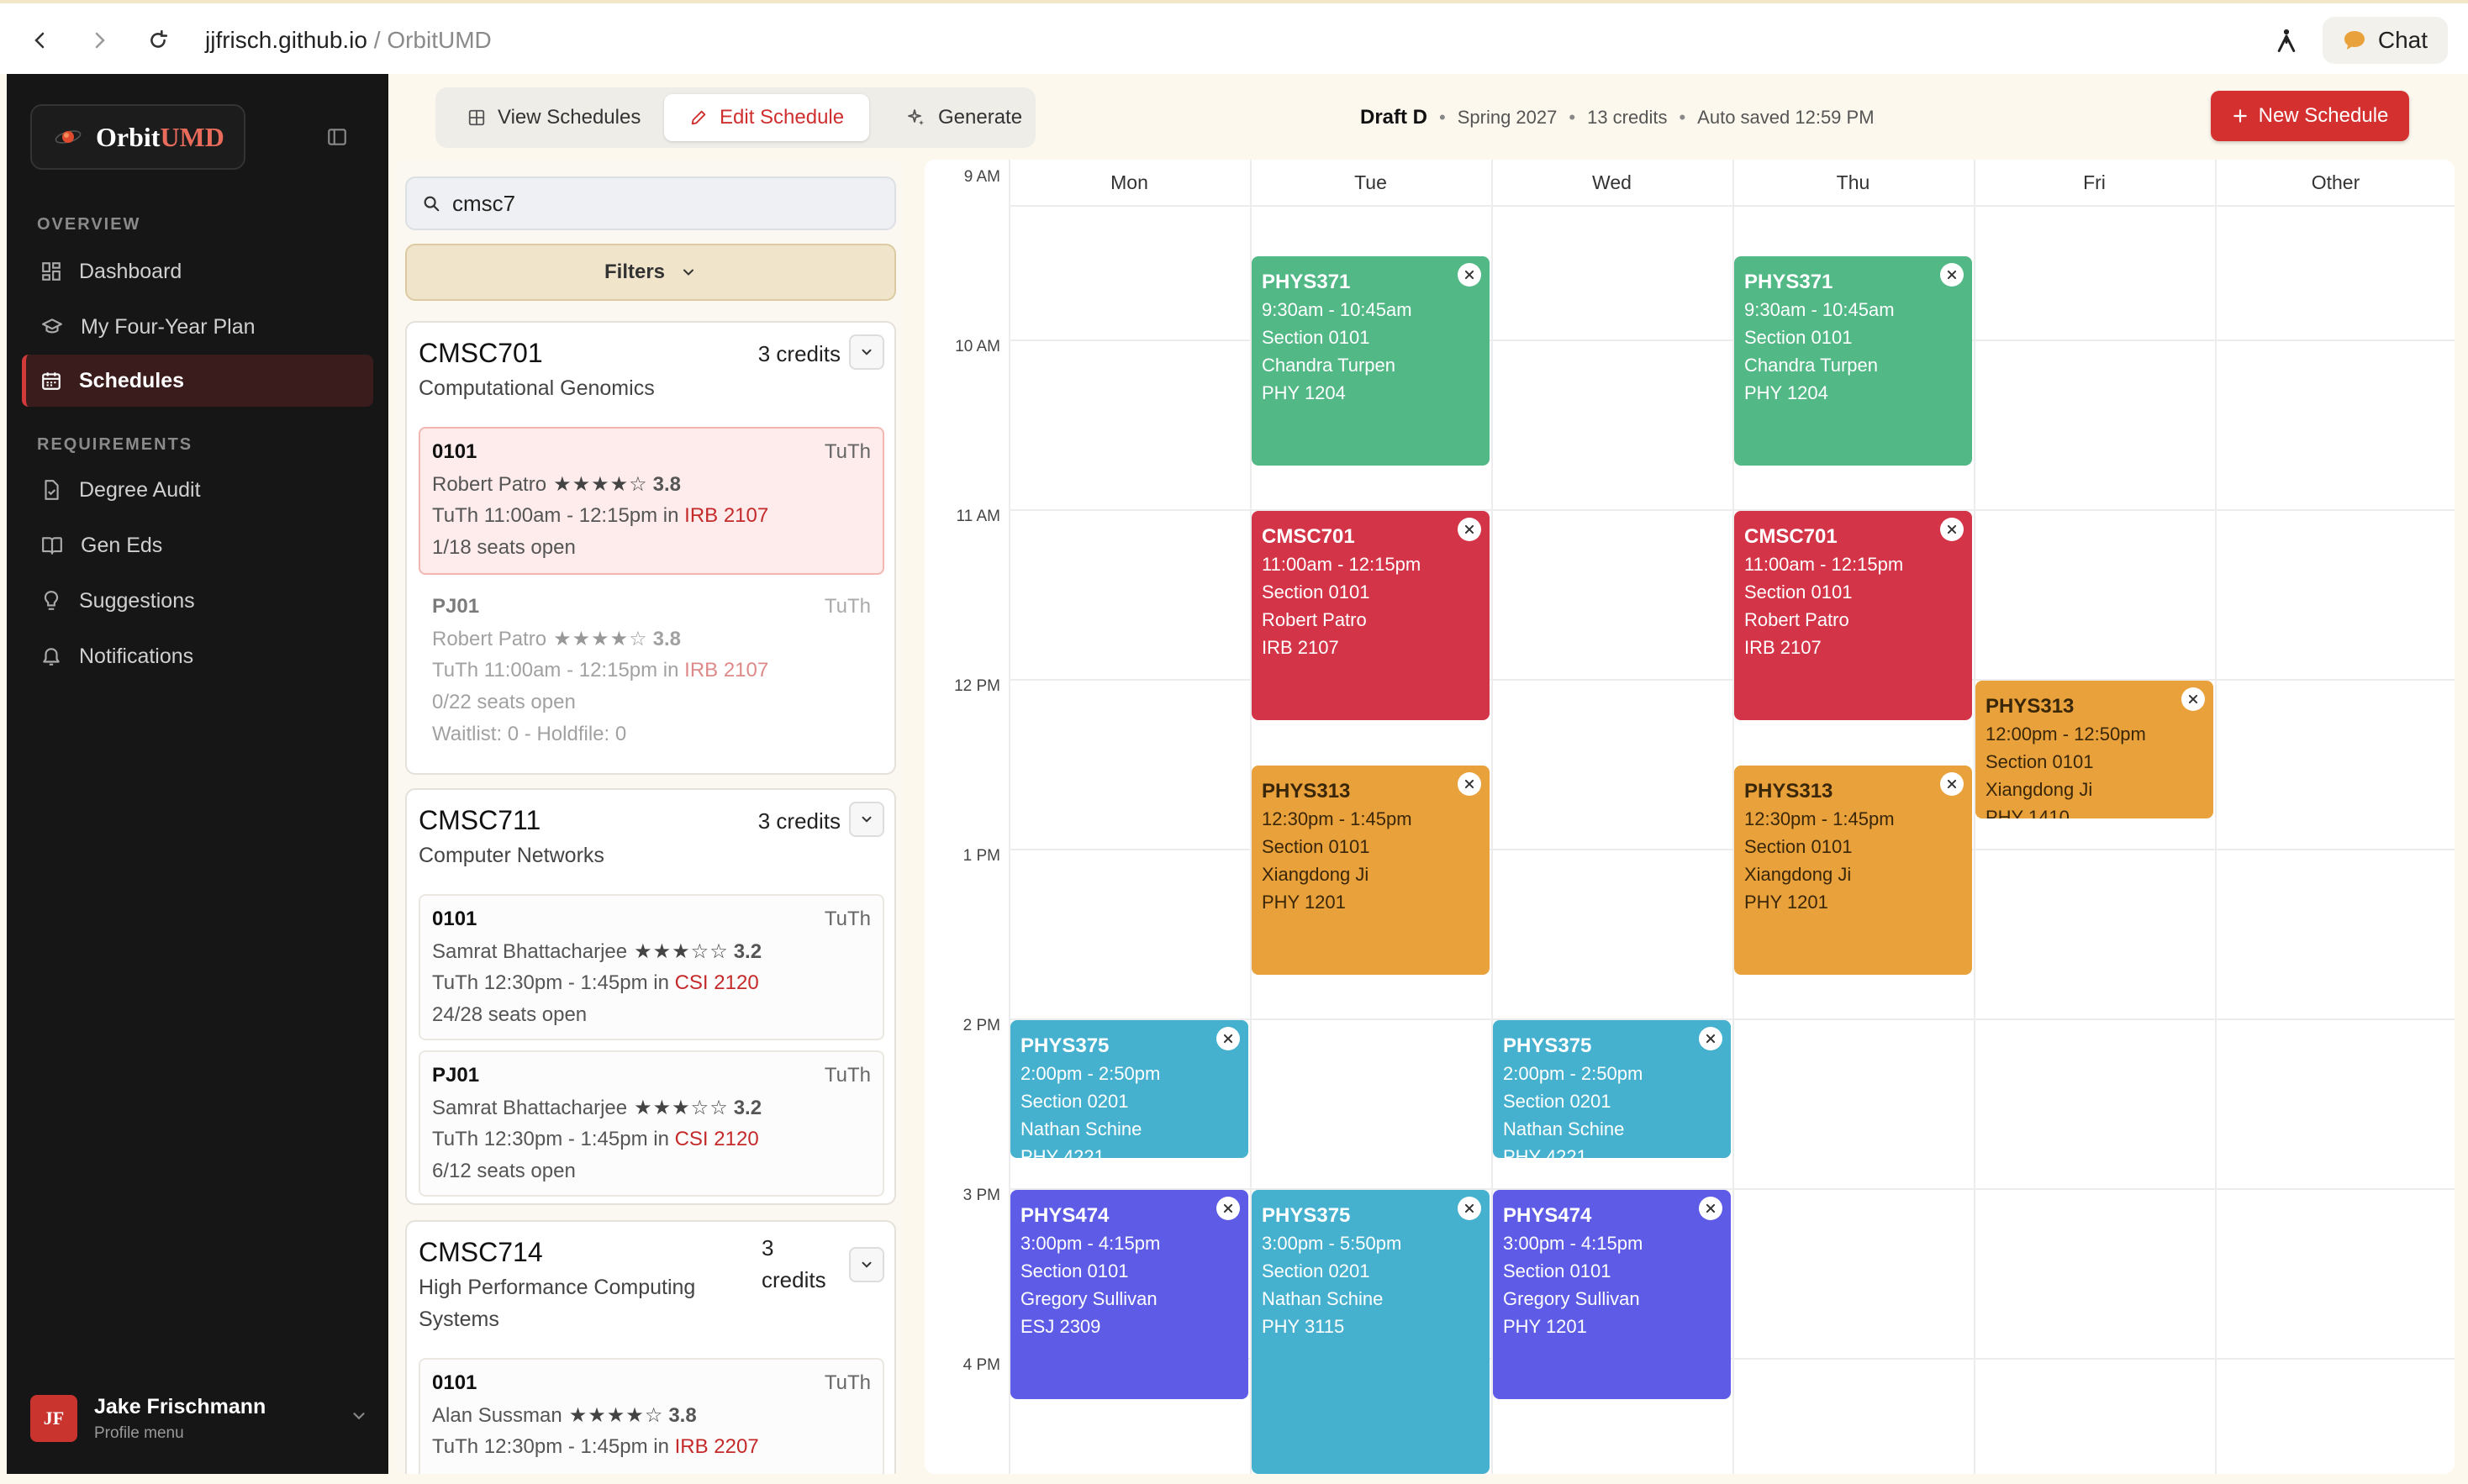  Describe the element at coordinates (1314, 620) in the screenshot. I see `event-instructor: Robert Patro` at that location.